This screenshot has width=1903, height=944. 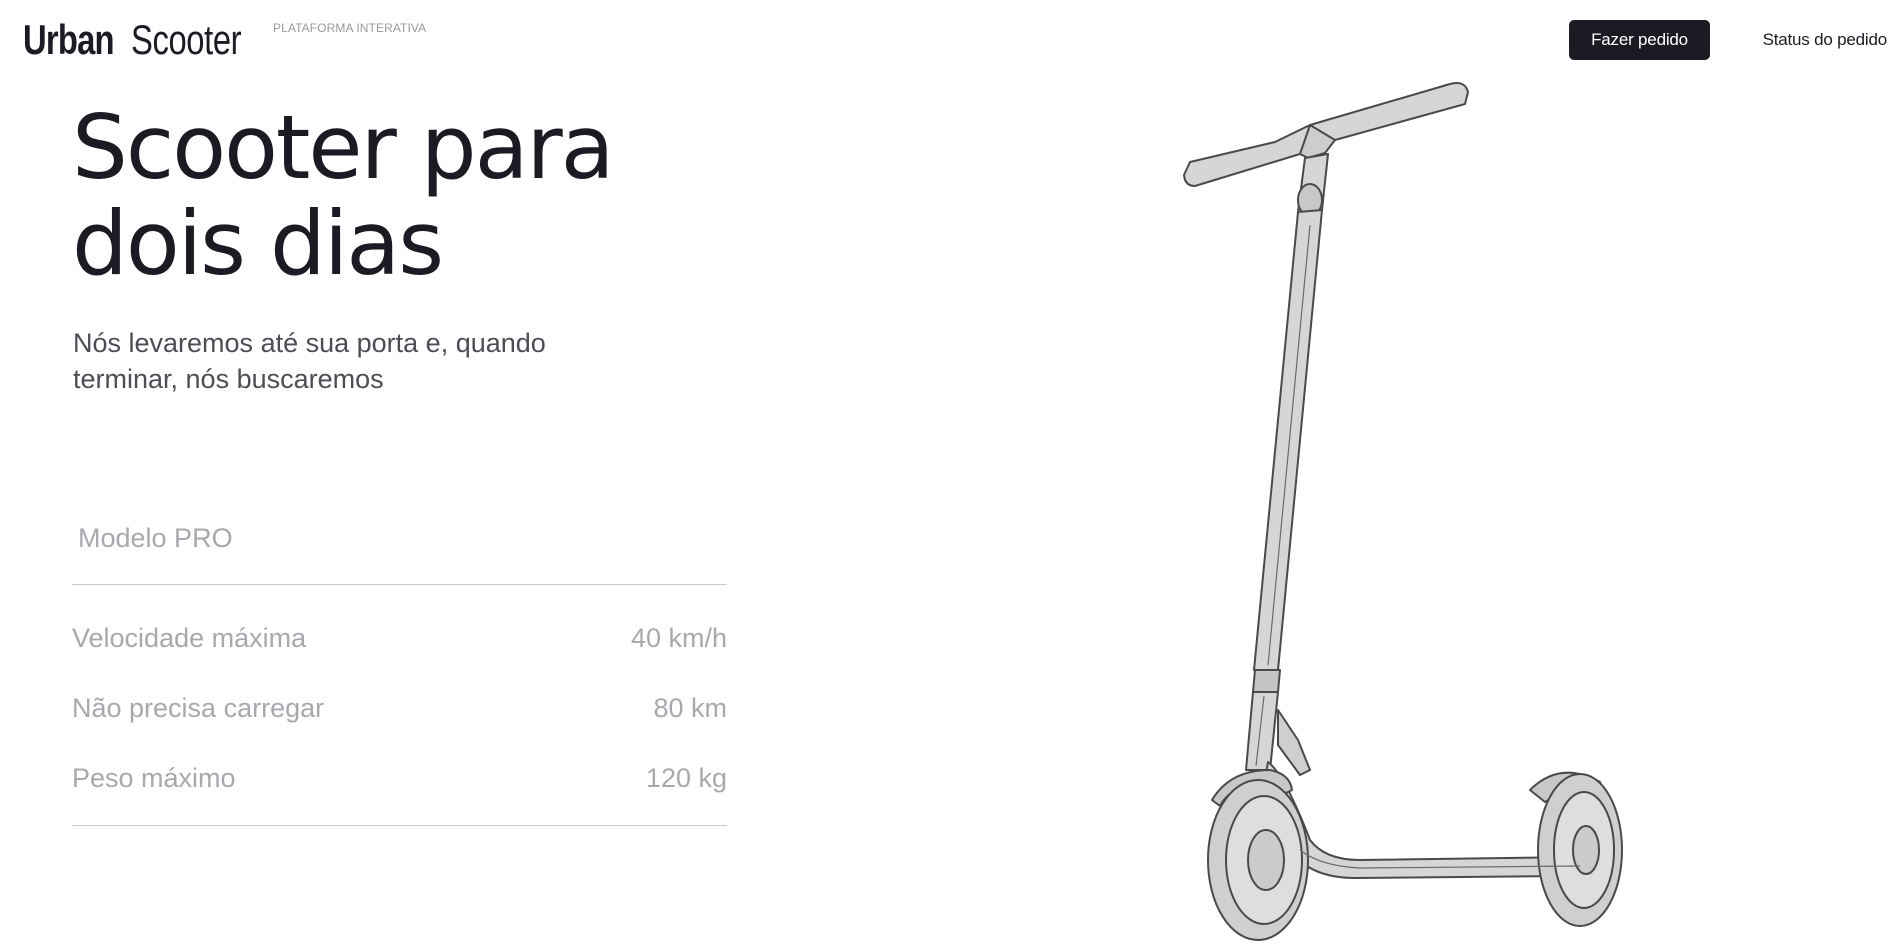 I want to click on brand-secondary: Scooter, so click(x=186, y=39).